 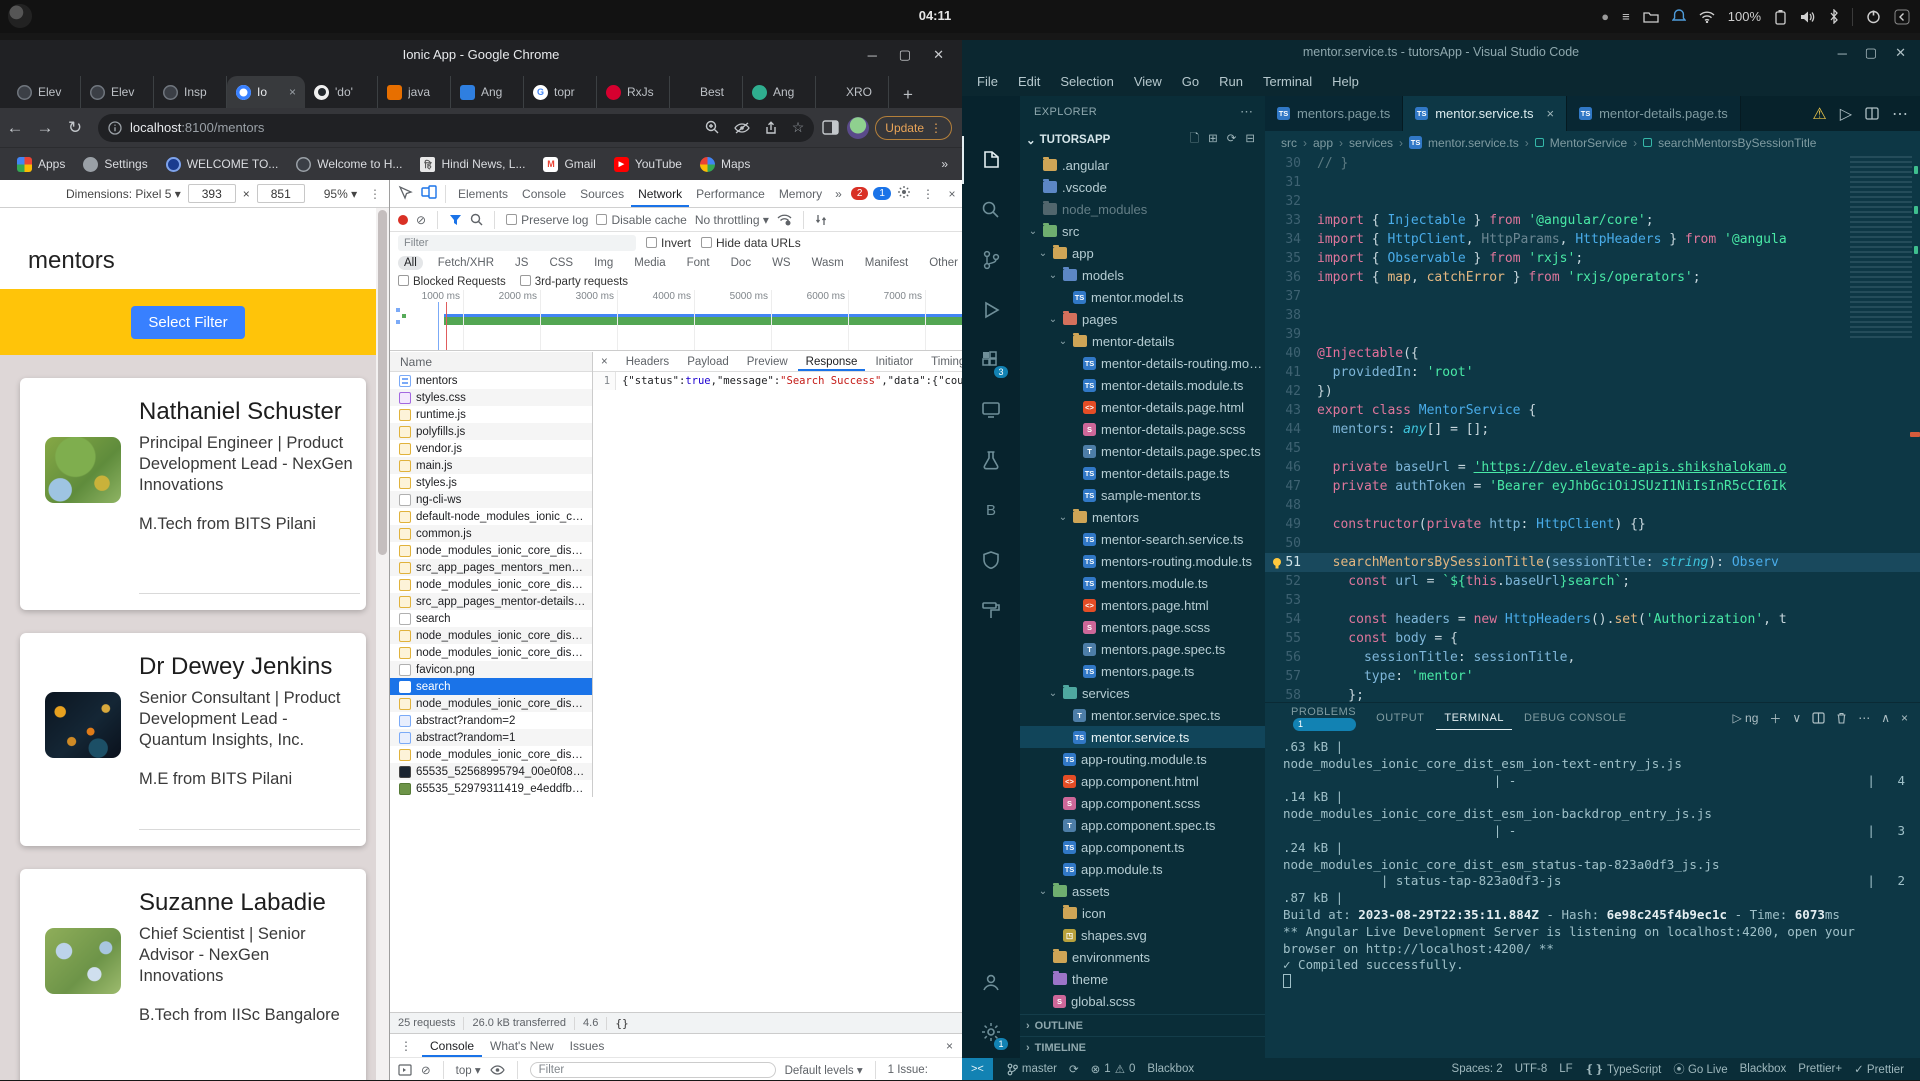 I want to click on maximize-button: ▢, so click(x=905, y=55).